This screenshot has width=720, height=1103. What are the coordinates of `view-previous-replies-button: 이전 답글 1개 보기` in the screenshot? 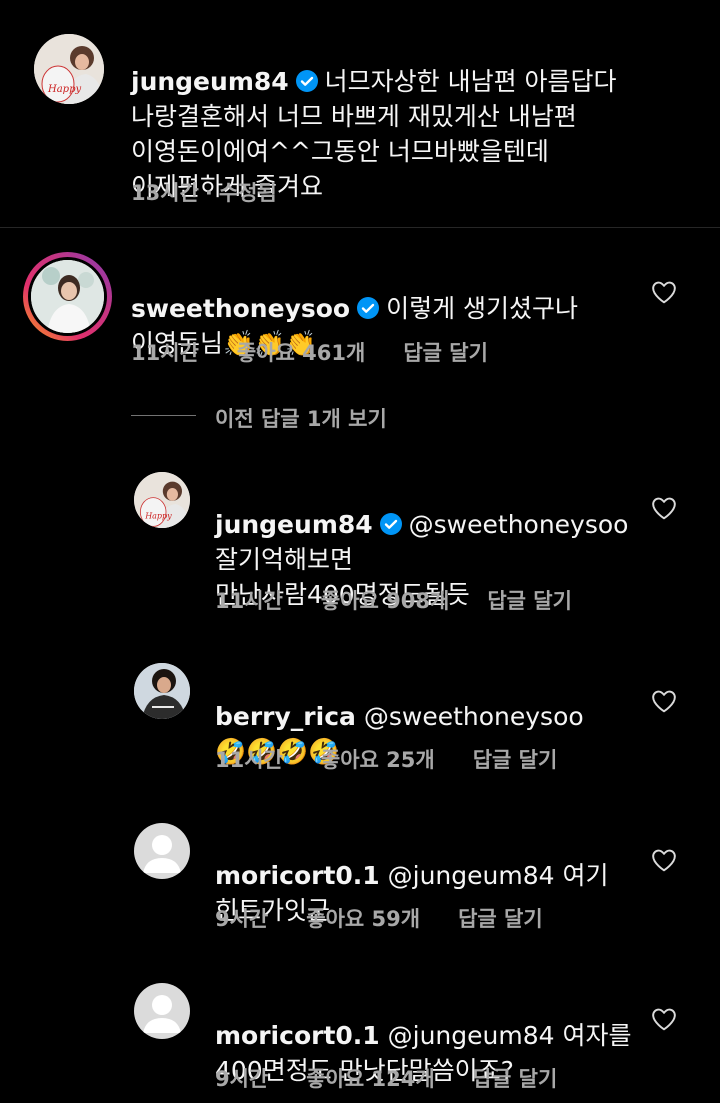 It's located at (301, 418).